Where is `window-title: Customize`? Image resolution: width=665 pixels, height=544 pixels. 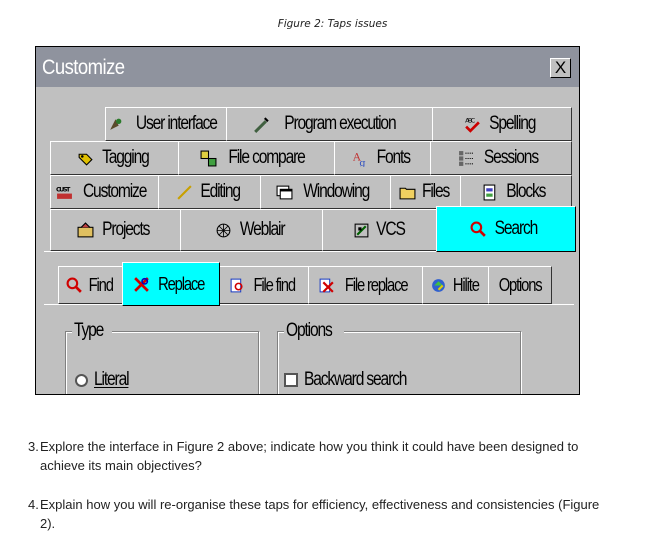 window-title: Customize is located at coordinates (83, 67).